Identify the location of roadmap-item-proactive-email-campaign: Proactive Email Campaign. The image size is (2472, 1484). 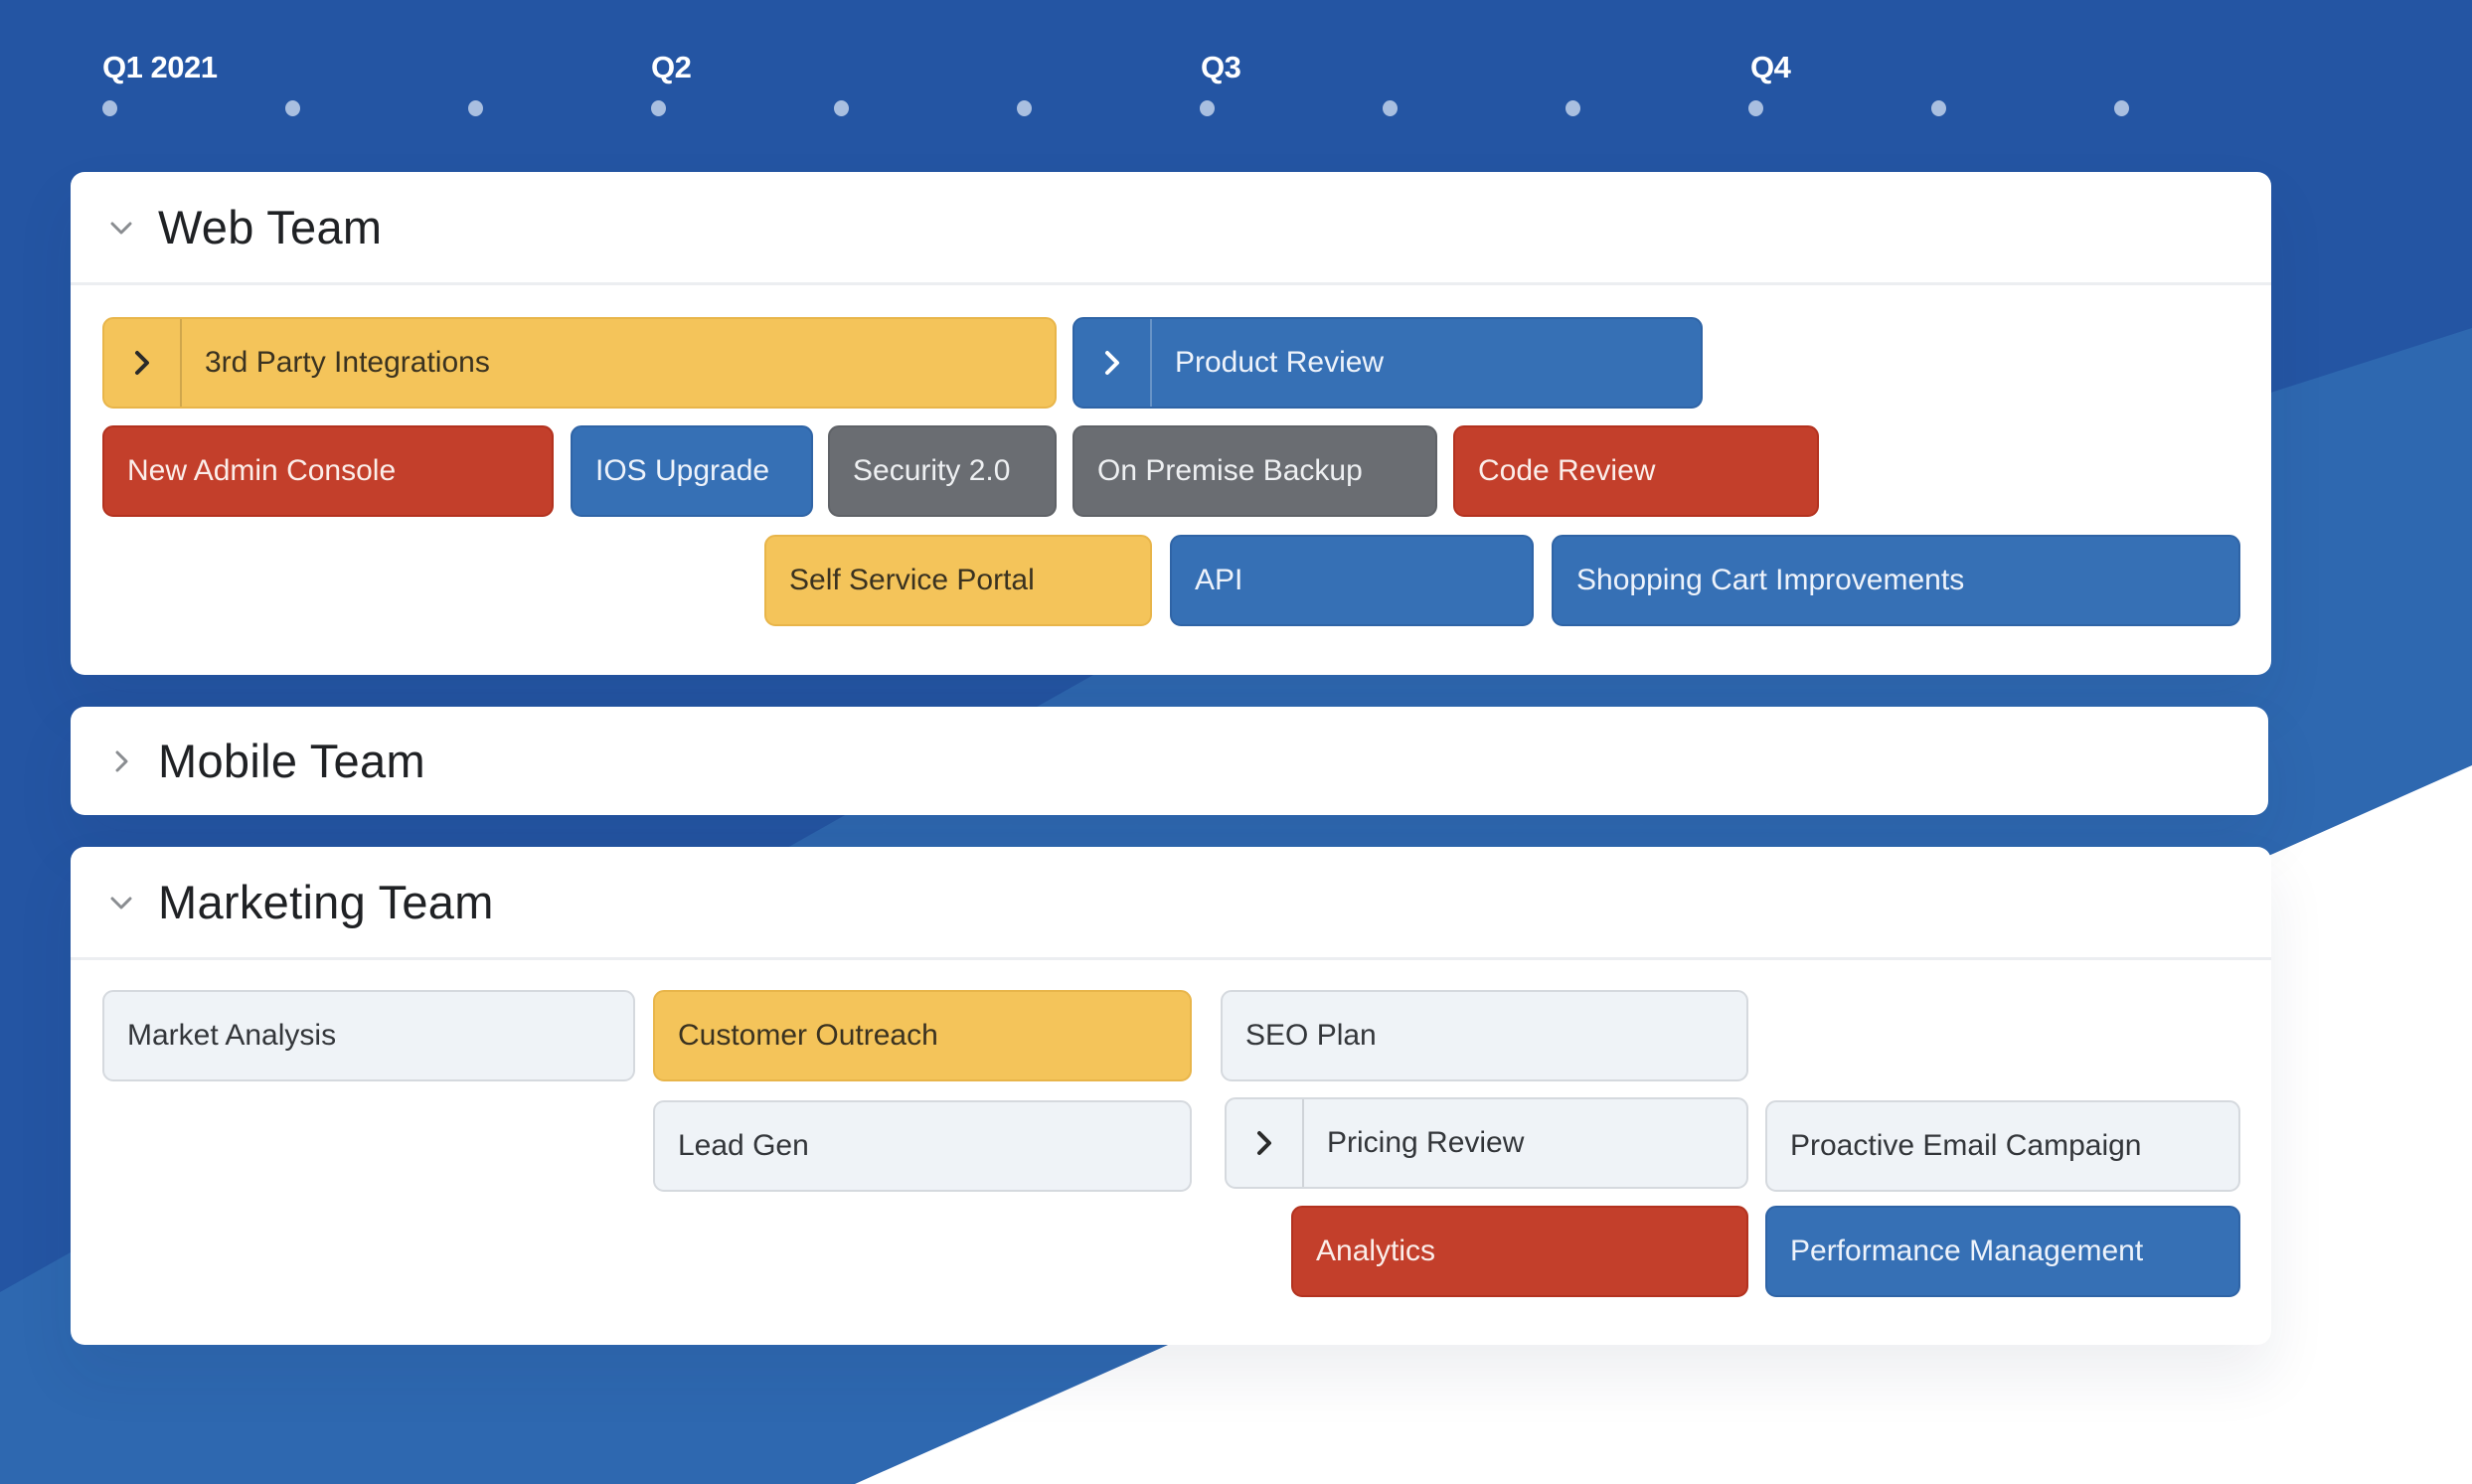
(2002, 1146).